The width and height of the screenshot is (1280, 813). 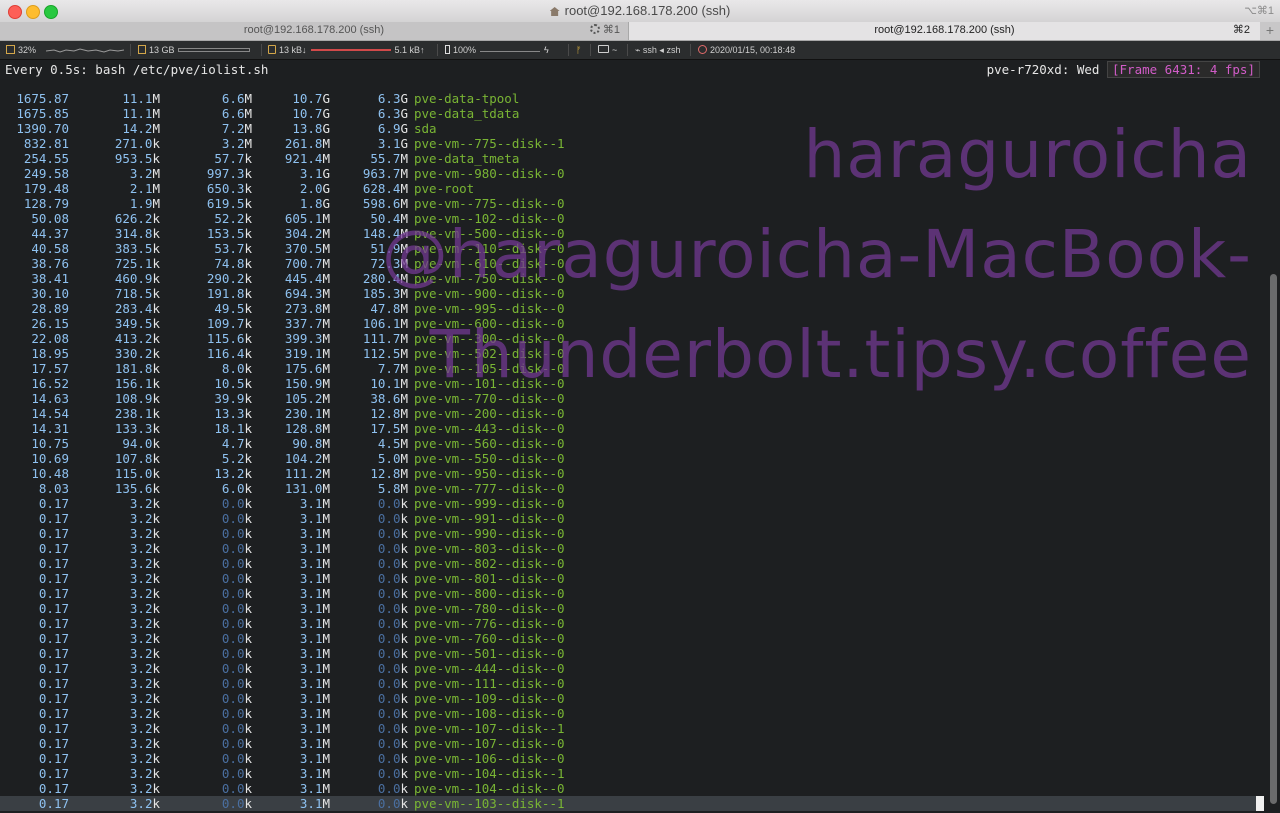 What do you see at coordinates (632, 503) in the screenshot?
I see `table-row: 0.17 3.2k 0.0k 3.1M 0.0k pve-vm--999--disk--0` at bounding box center [632, 503].